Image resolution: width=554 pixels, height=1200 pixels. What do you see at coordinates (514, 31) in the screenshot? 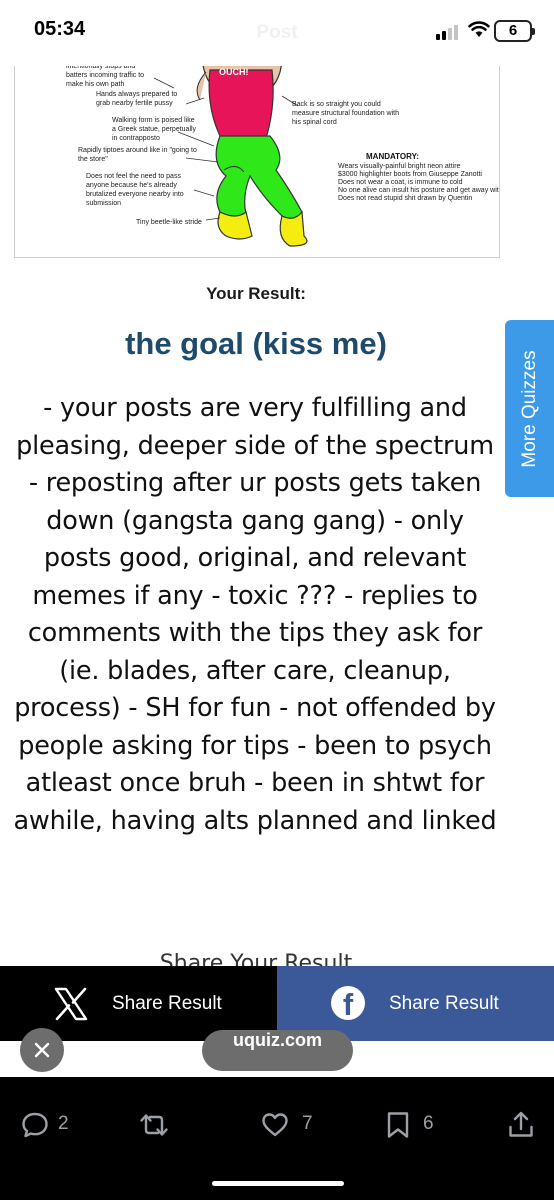
I see `battery-indicator: 6` at bounding box center [514, 31].